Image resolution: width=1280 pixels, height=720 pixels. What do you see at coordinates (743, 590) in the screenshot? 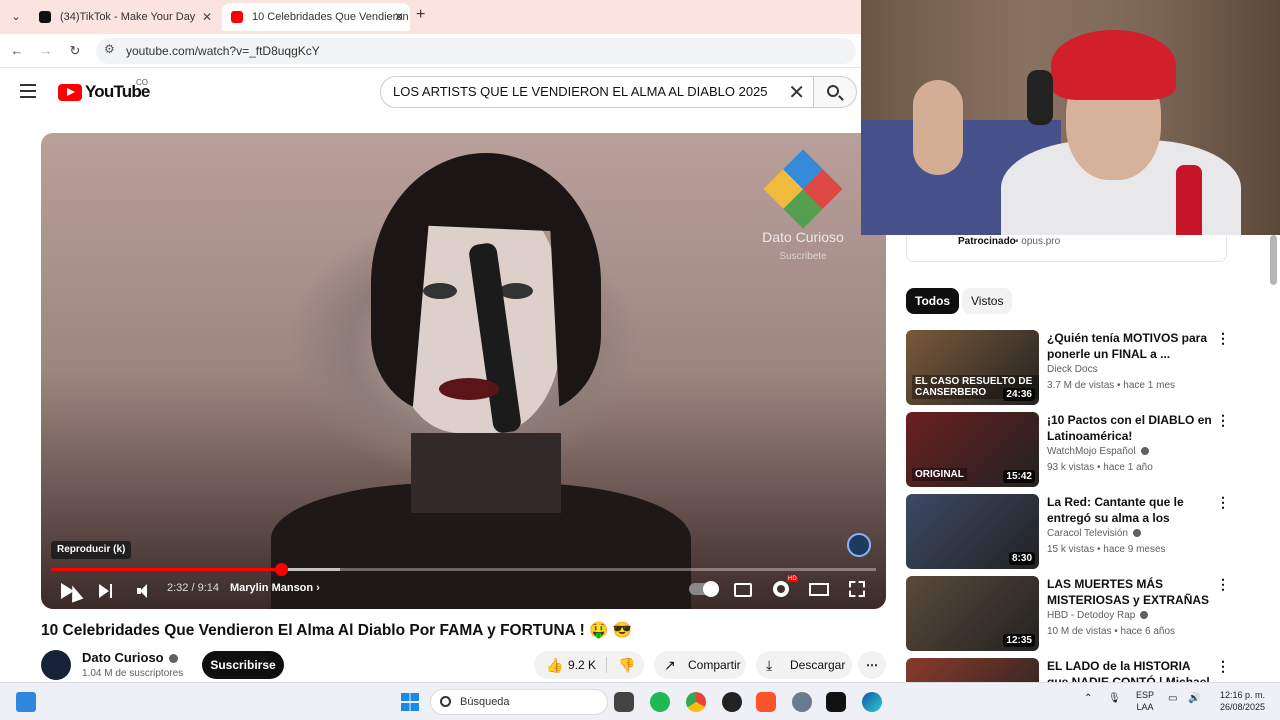
I see `subtitles-icon` at bounding box center [743, 590].